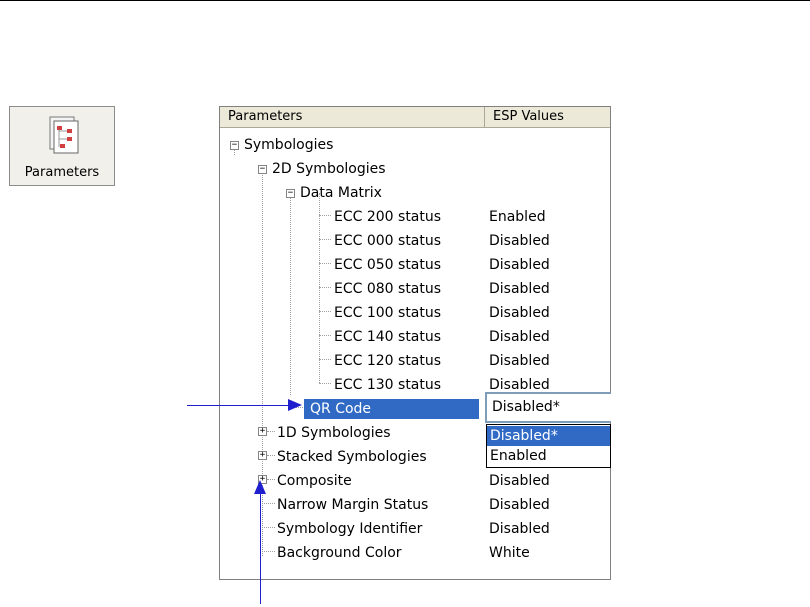 The height and width of the screenshot is (607, 810). I want to click on tree-node-ecc-130: ECC 130 status, so click(387, 385).